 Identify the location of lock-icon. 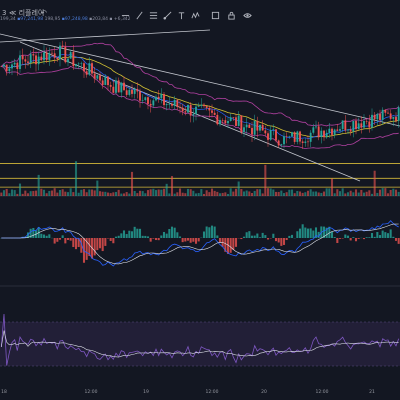
(231, 15).